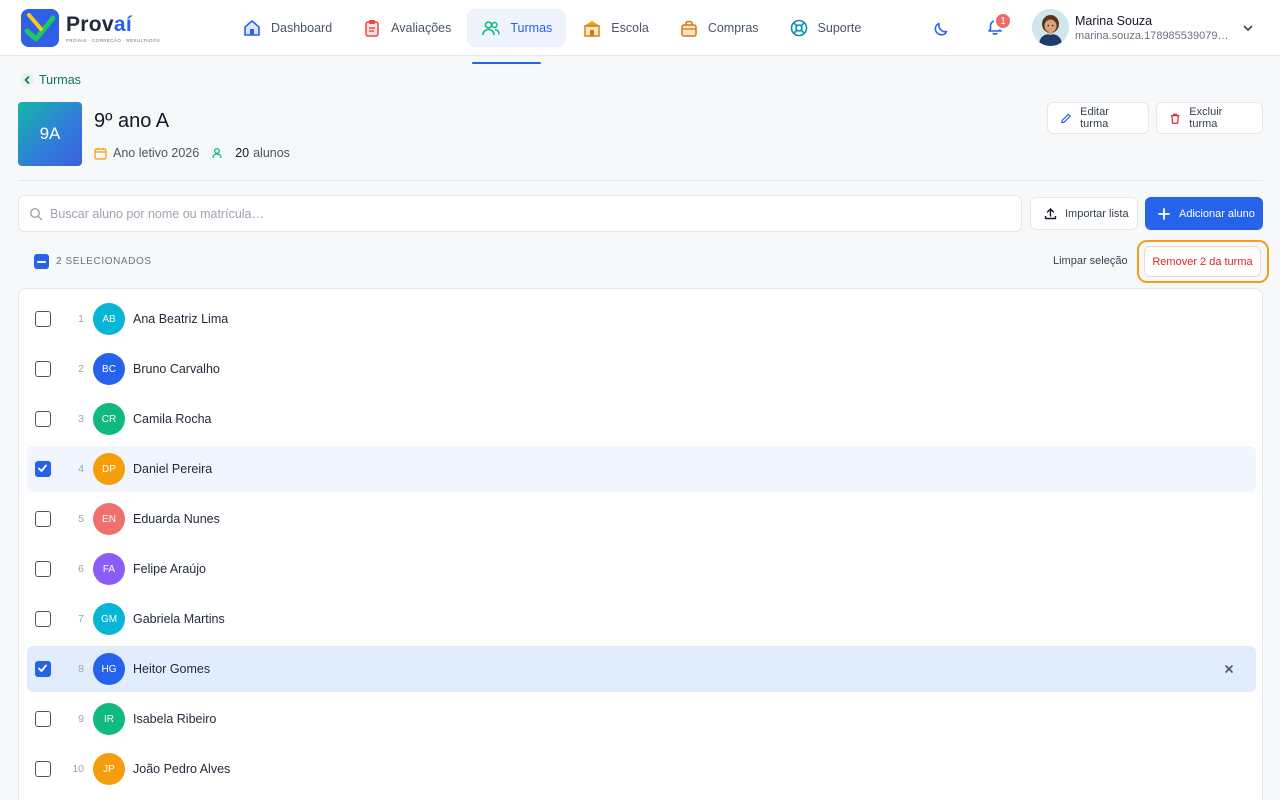  Describe the element at coordinates (641, 619) in the screenshot. I see `table-row: 7 GM Gabriela Martins` at that location.